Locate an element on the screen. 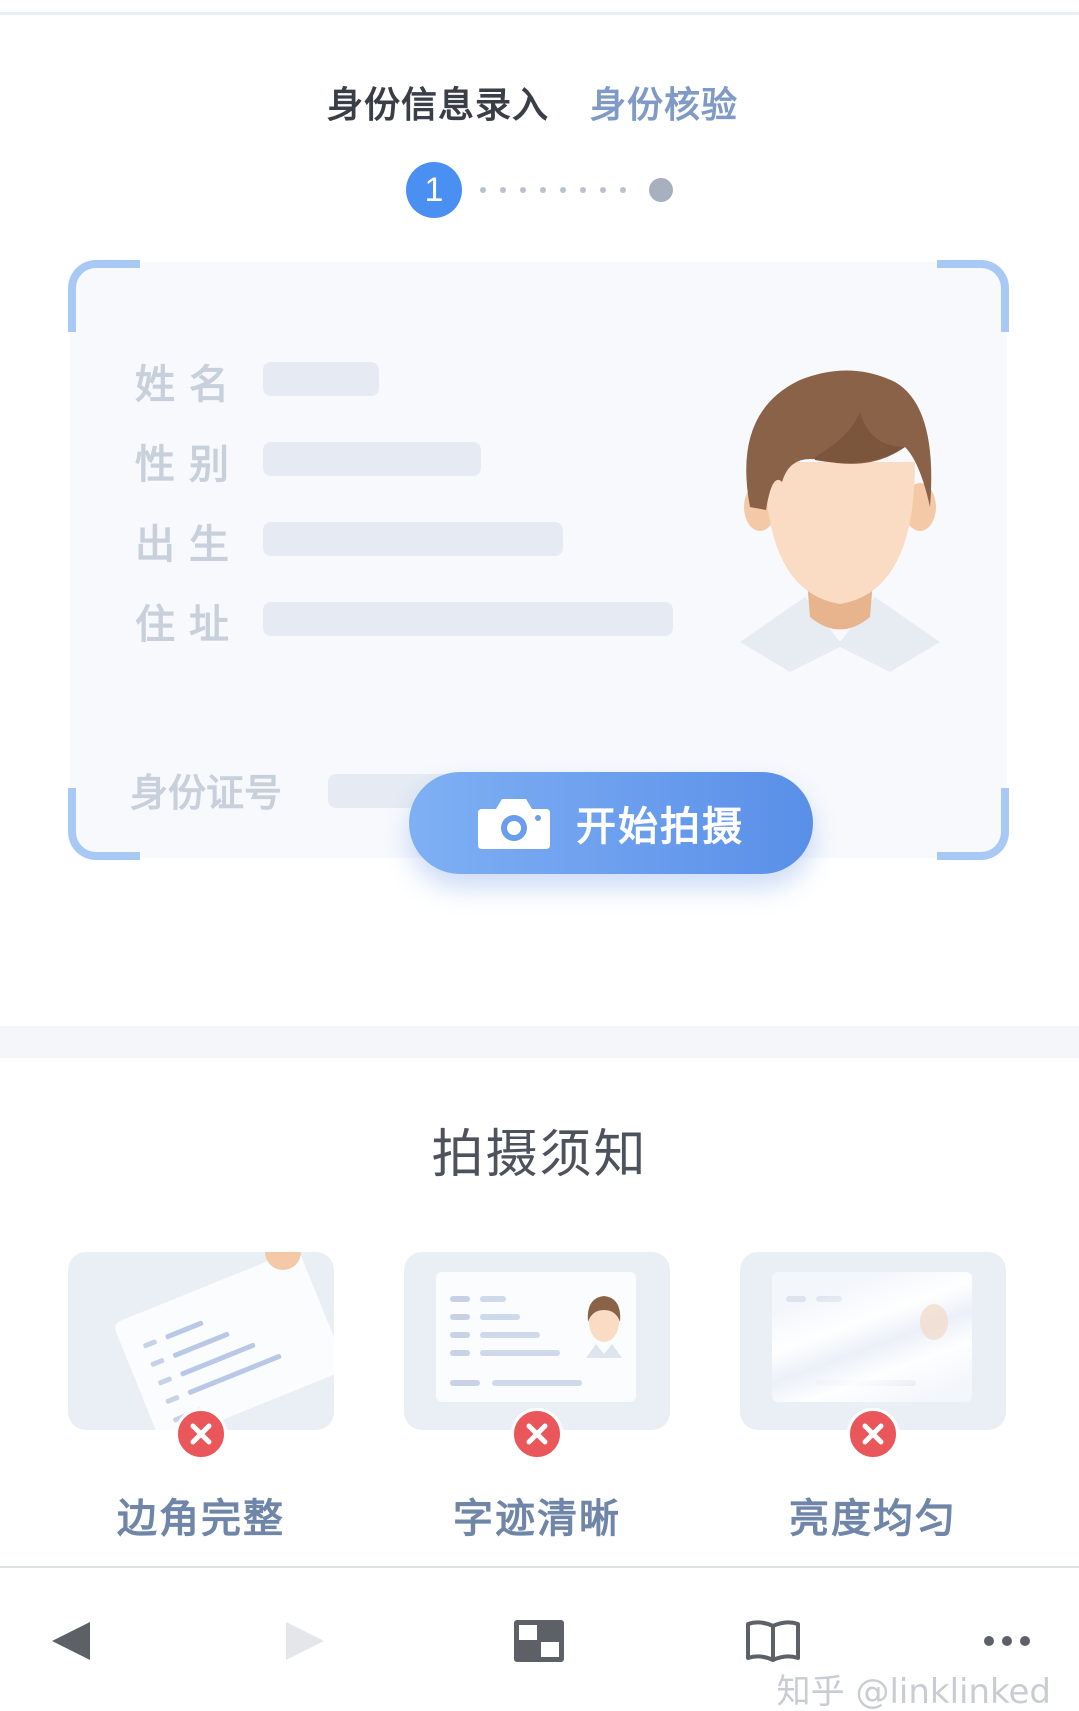  field-gender-label: 性别 is located at coordinates (189, 465).